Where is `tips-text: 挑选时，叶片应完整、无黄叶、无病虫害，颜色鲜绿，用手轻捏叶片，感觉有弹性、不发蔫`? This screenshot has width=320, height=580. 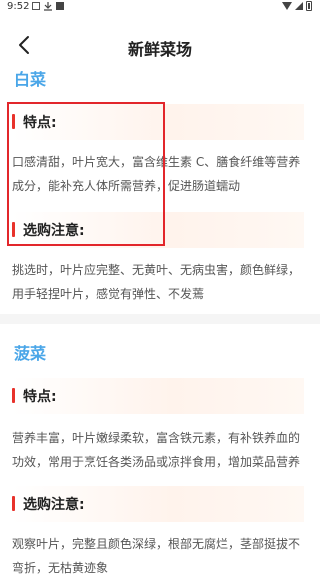
tips-text: 挑选时，叶片应完整、无黄叶、无病虫害，颜色鲜绿，用手轻捏叶片，感觉有弹性、不发蔫 is located at coordinates (156, 282).